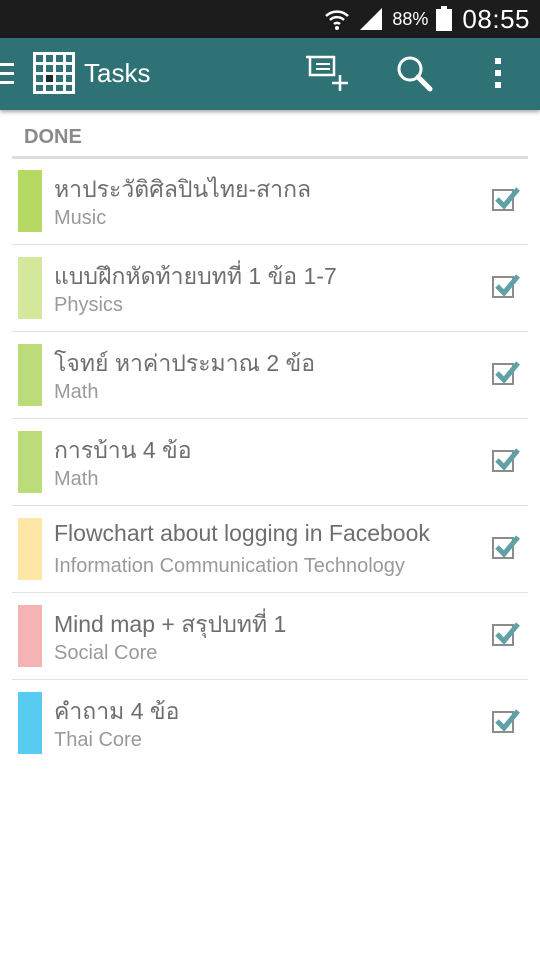 The height and width of the screenshot is (960, 540). Describe the element at coordinates (170, 624) in the screenshot. I see `task-title: Mind map + สรุปบทที่ 1` at that location.